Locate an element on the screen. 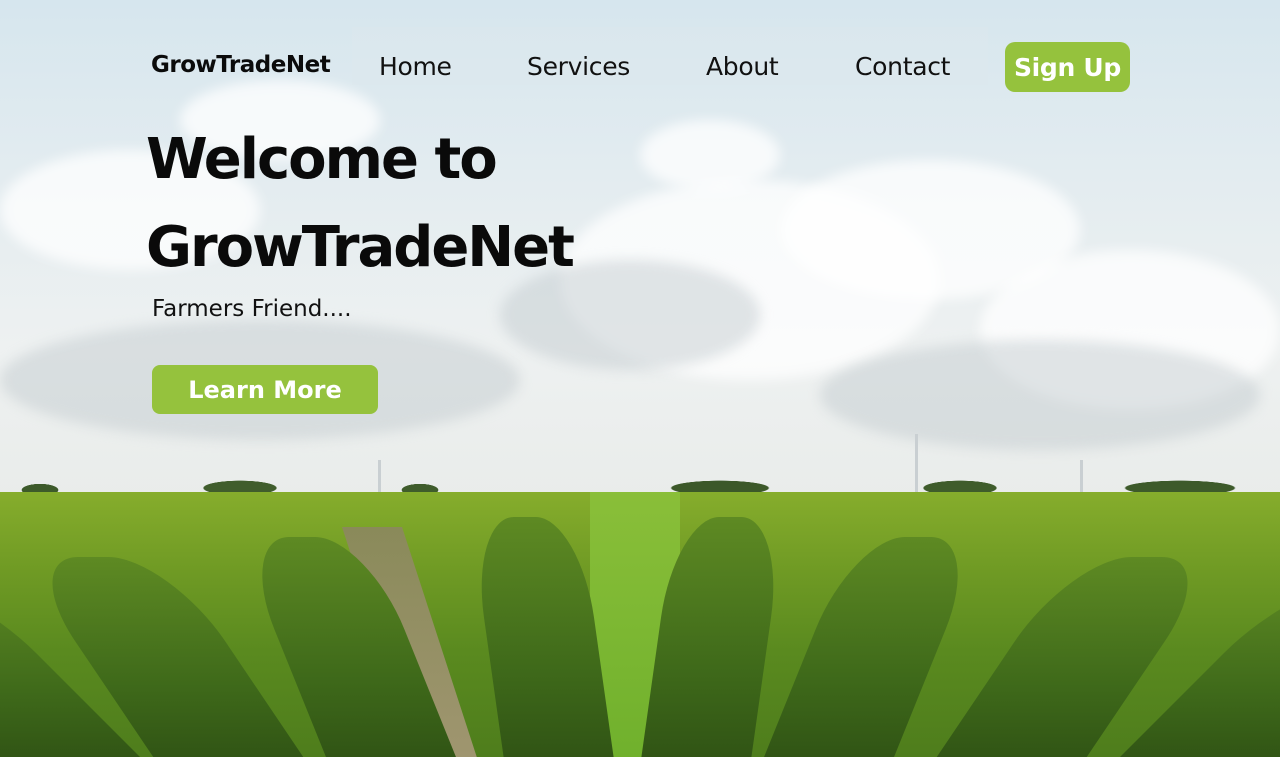  cloud is located at coordinates (1040, 395).